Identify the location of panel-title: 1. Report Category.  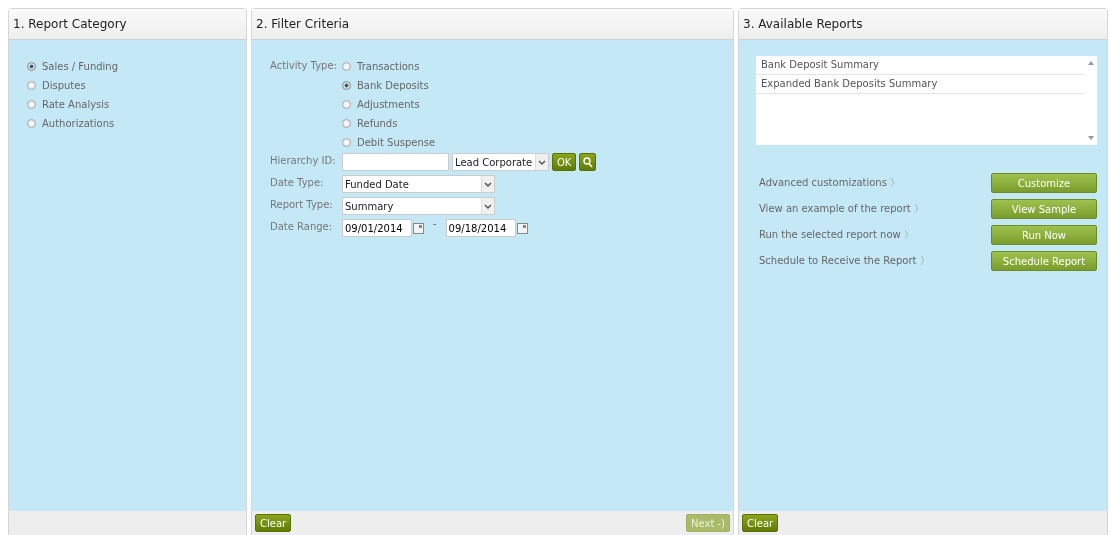
(70, 24).